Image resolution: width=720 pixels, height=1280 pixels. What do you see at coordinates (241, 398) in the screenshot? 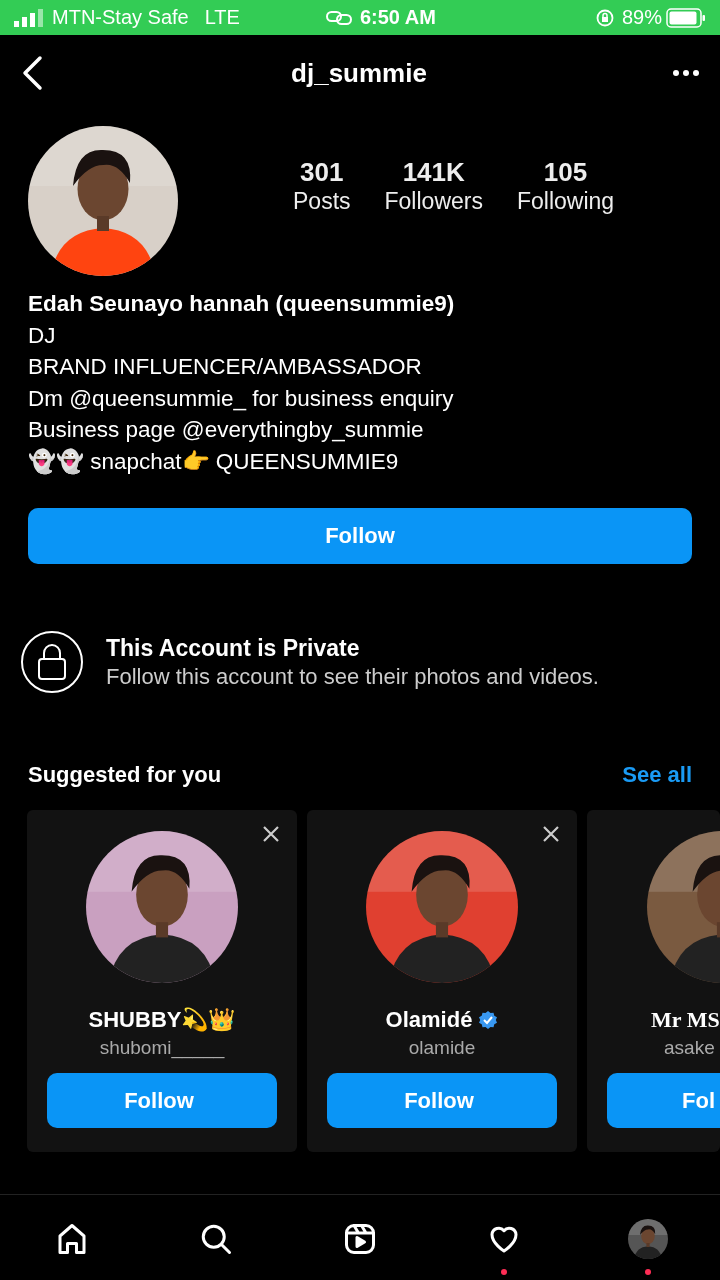
I see `bio-line: Dm @queensummie_ for business enquiry` at bounding box center [241, 398].